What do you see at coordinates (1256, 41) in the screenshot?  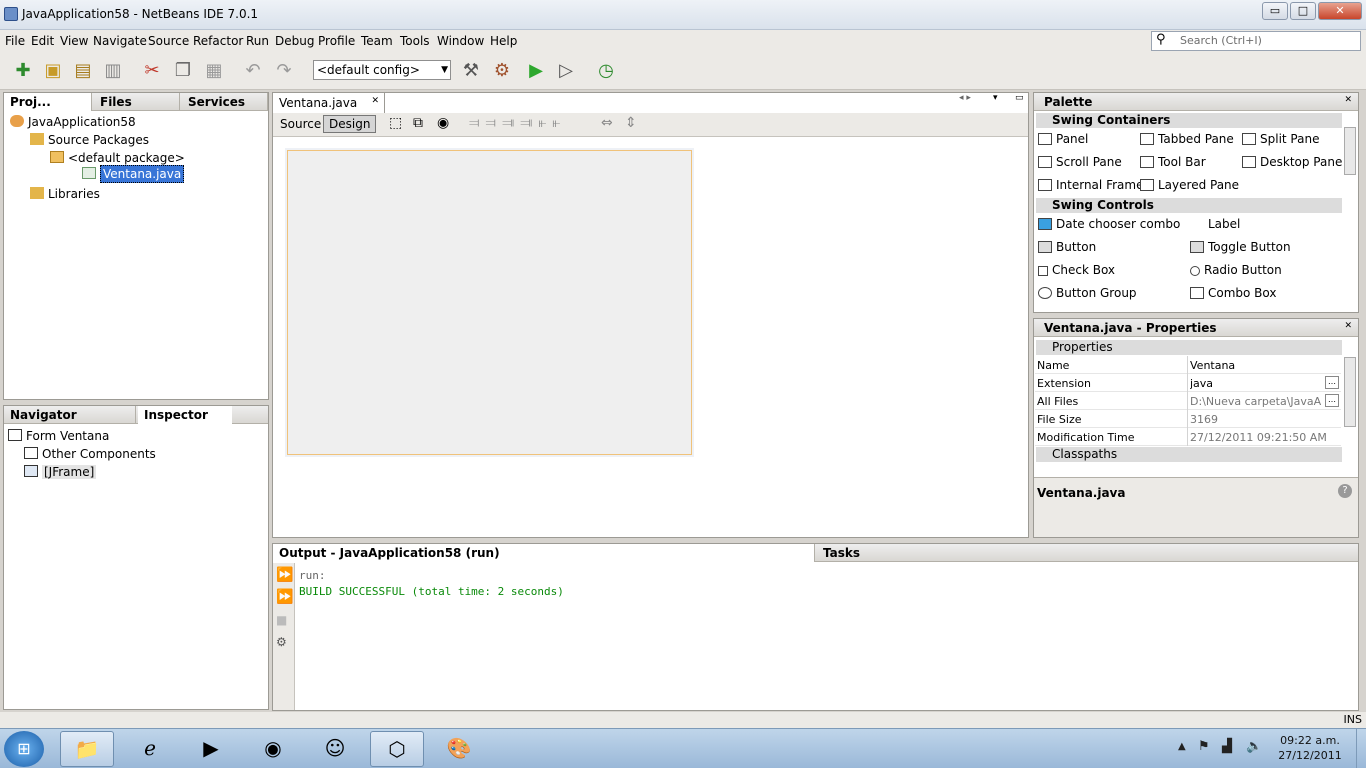 I see `search-input: ⚲ Search (Ctrl+I)` at bounding box center [1256, 41].